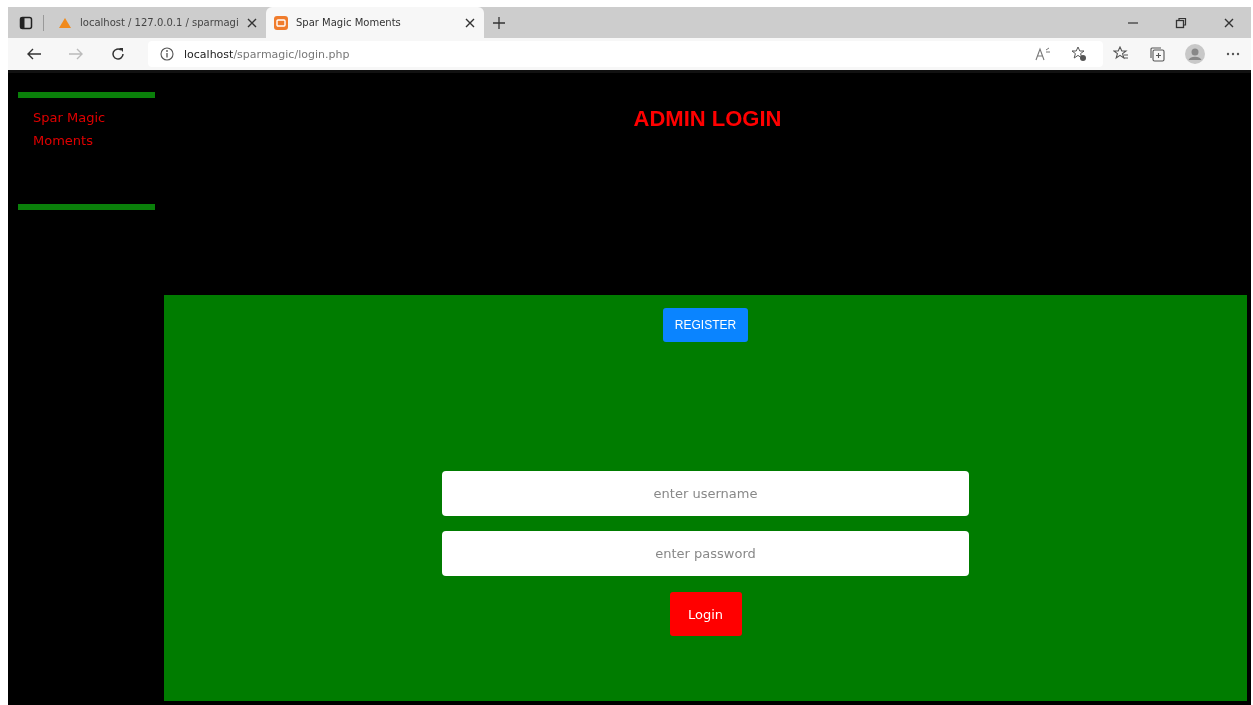 Image resolution: width=1253 pixels, height=705 pixels. I want to click on back-arrow-icon, so click(34, 54).